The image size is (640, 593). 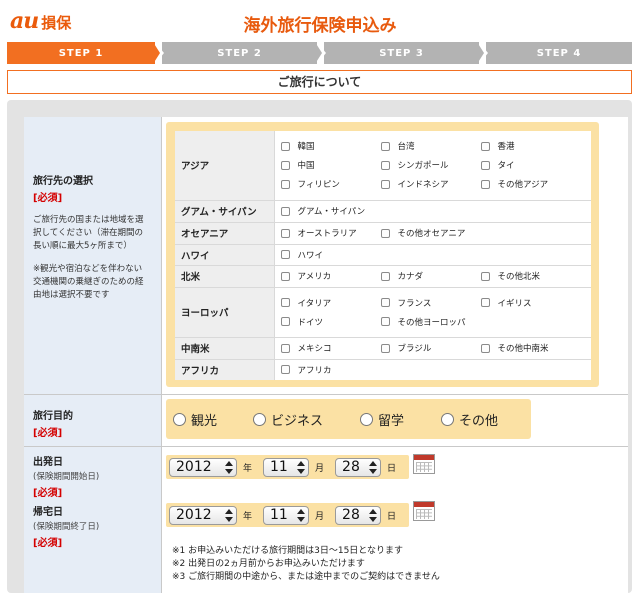 What do you see at coordinates (330, 322) in the screenshot?
I see `checkbox-germany: ドイツ` at bounding box center [330, 322].